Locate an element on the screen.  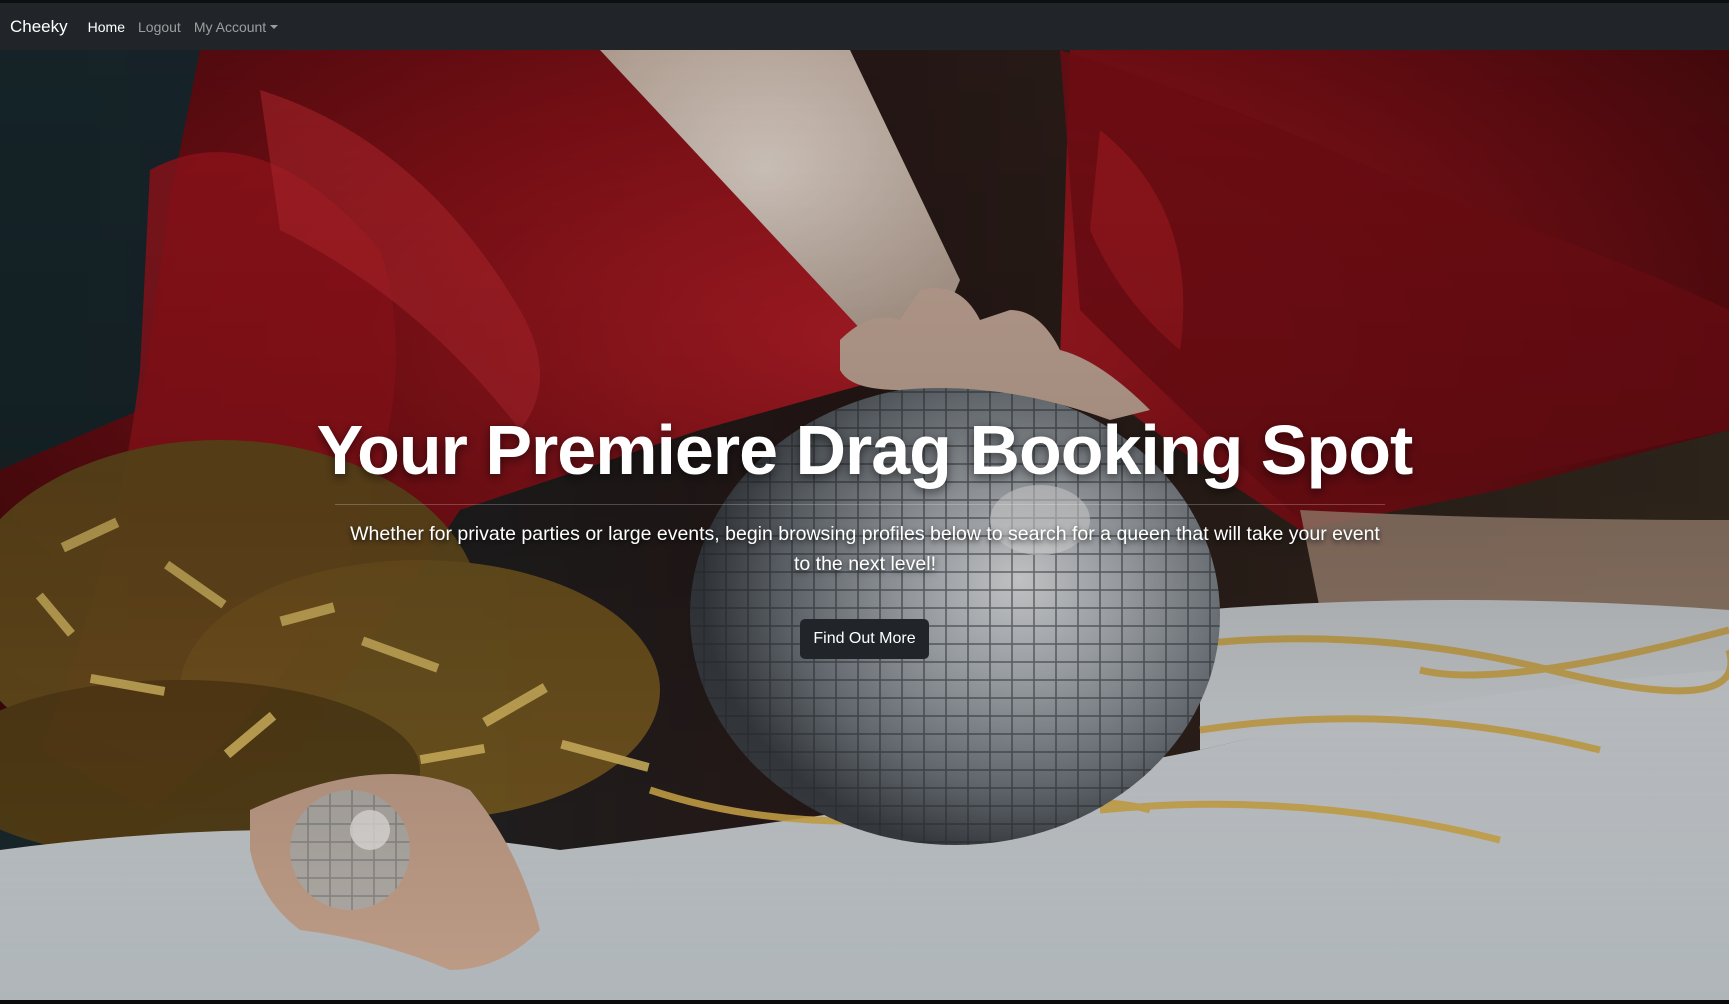
hero-divider is located at coordinates (860, 504).